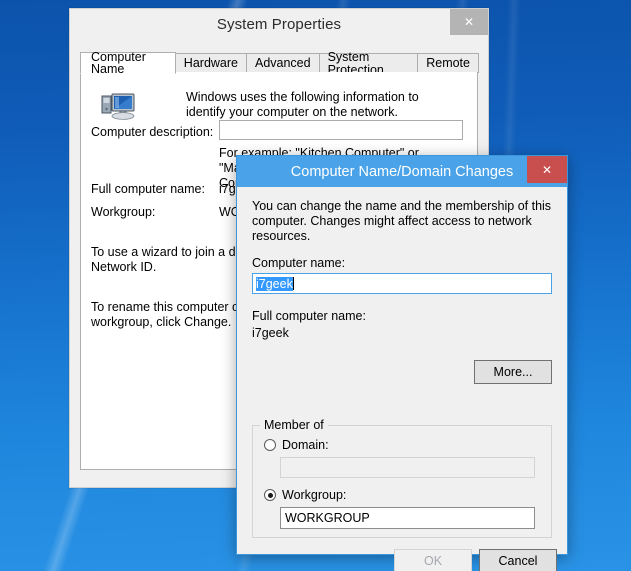 The height and width of the screenshot is (571, 631). Describe the element at coordinates (119, 108) in the screenshot. I see `computer-monitor-icon` at that location.